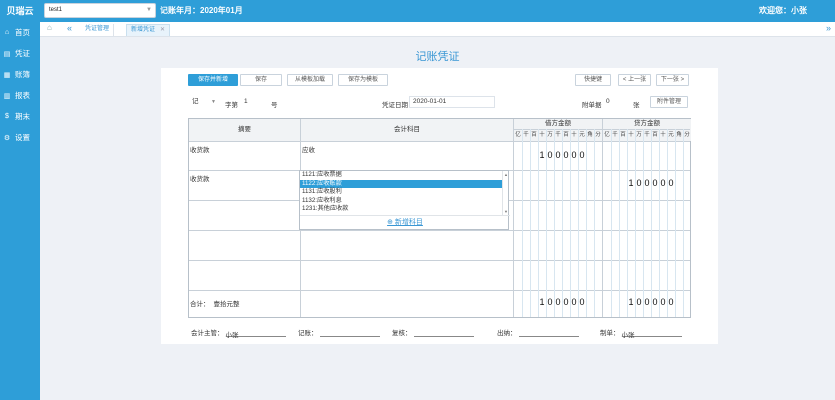 Image resolution: width=835 pixels, height=400 pixels. What do you see at coordinates (417, 11) in the screenshot?
I see `top-bar: 贝瑞云 test1 ▼ 记账年月：2020年01月 欢迎您：小张` at bounding box center [417, 11].